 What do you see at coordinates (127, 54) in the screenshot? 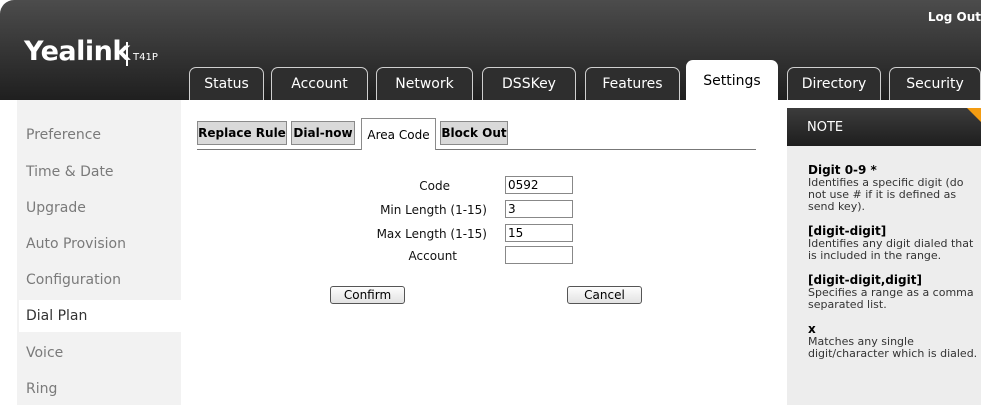
I see `logo-divider` at bounding box center [127, 54].